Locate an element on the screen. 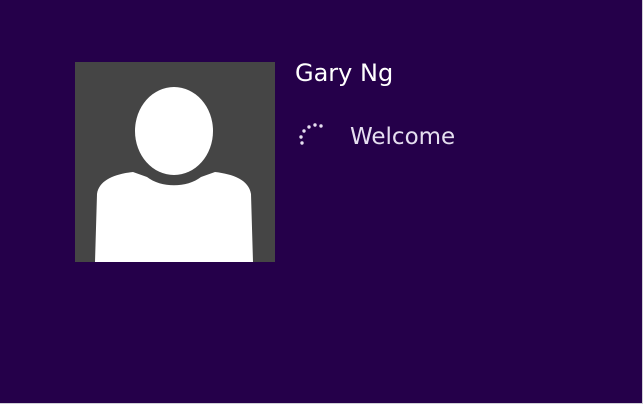 The image size is (644, 405). loading-spinner-icon is located at coordinates (311, 134).